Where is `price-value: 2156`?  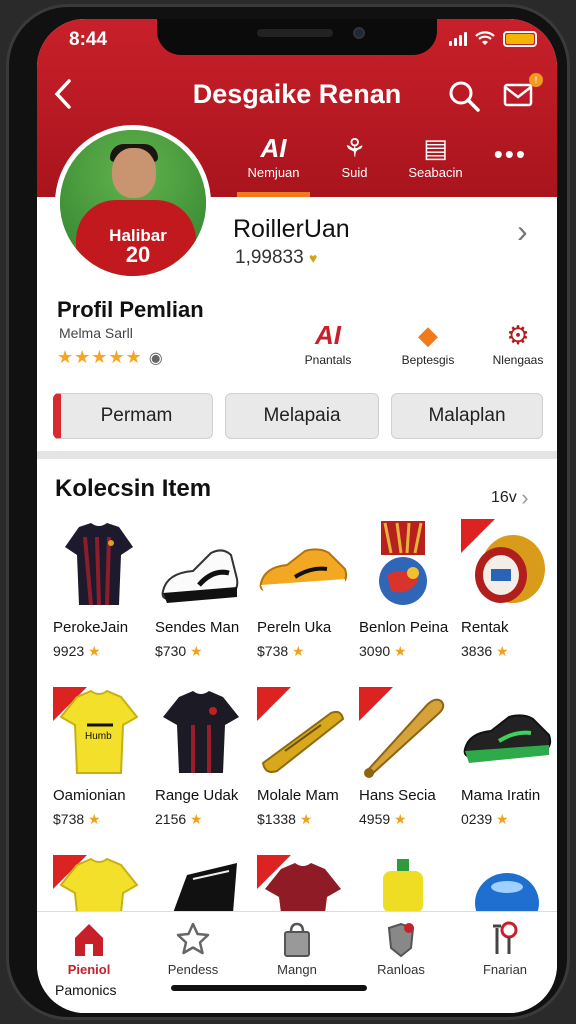
price-value: 2156 is located at coordinates (171, 819).